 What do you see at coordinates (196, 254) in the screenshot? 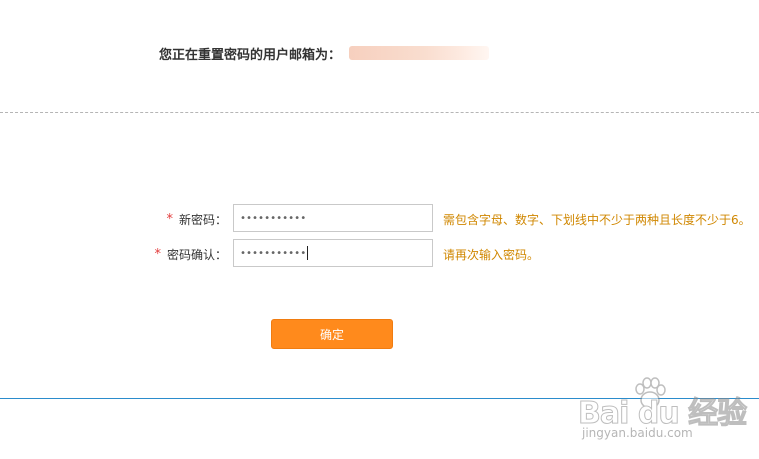
I see `confirm-password-label: 密码确认：` at bounding box center [196, 254].